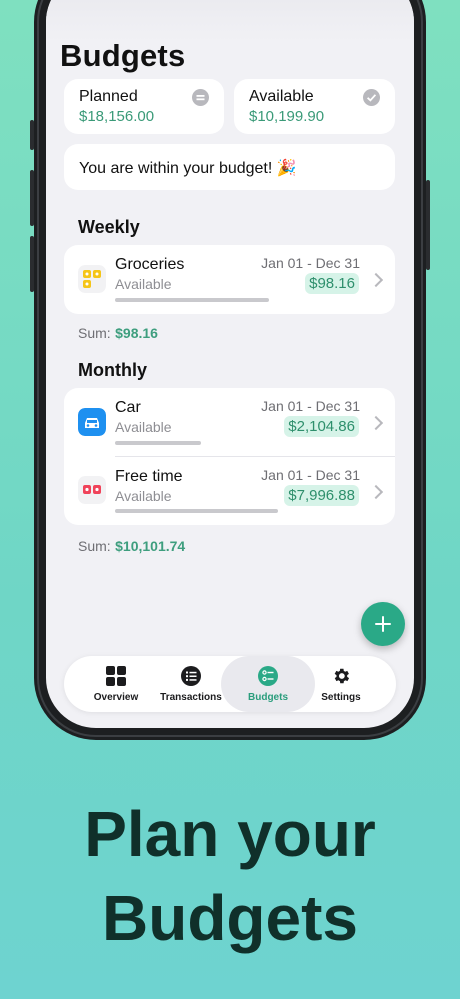 The image size is (460, 999). Describe the element at coordinates (371, 97) in the screenshot. I see `checkmark-circle-icon` at that location.